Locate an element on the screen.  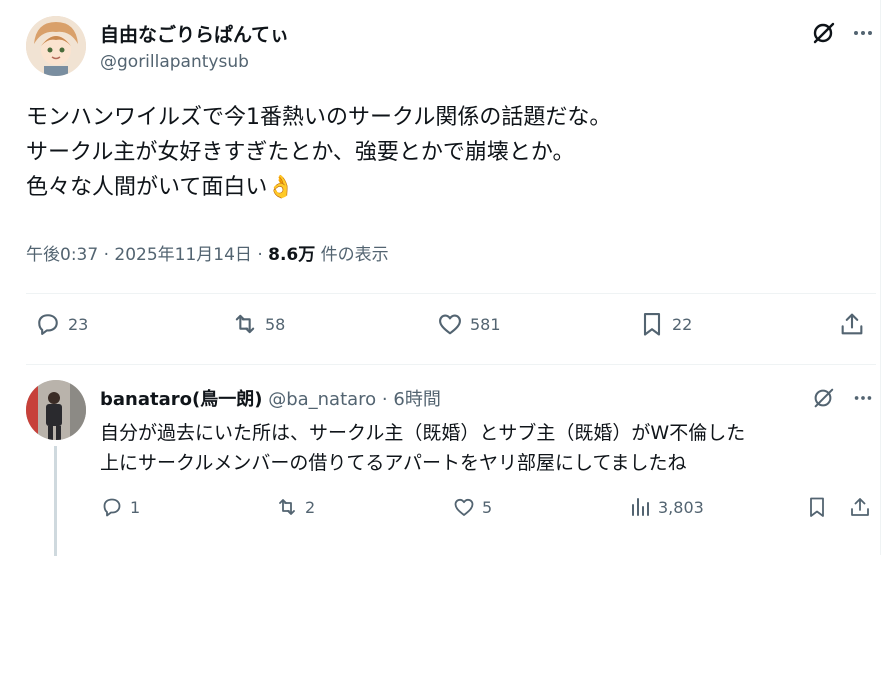
reply-like-button: 5 is located at coordinates (472, 507).